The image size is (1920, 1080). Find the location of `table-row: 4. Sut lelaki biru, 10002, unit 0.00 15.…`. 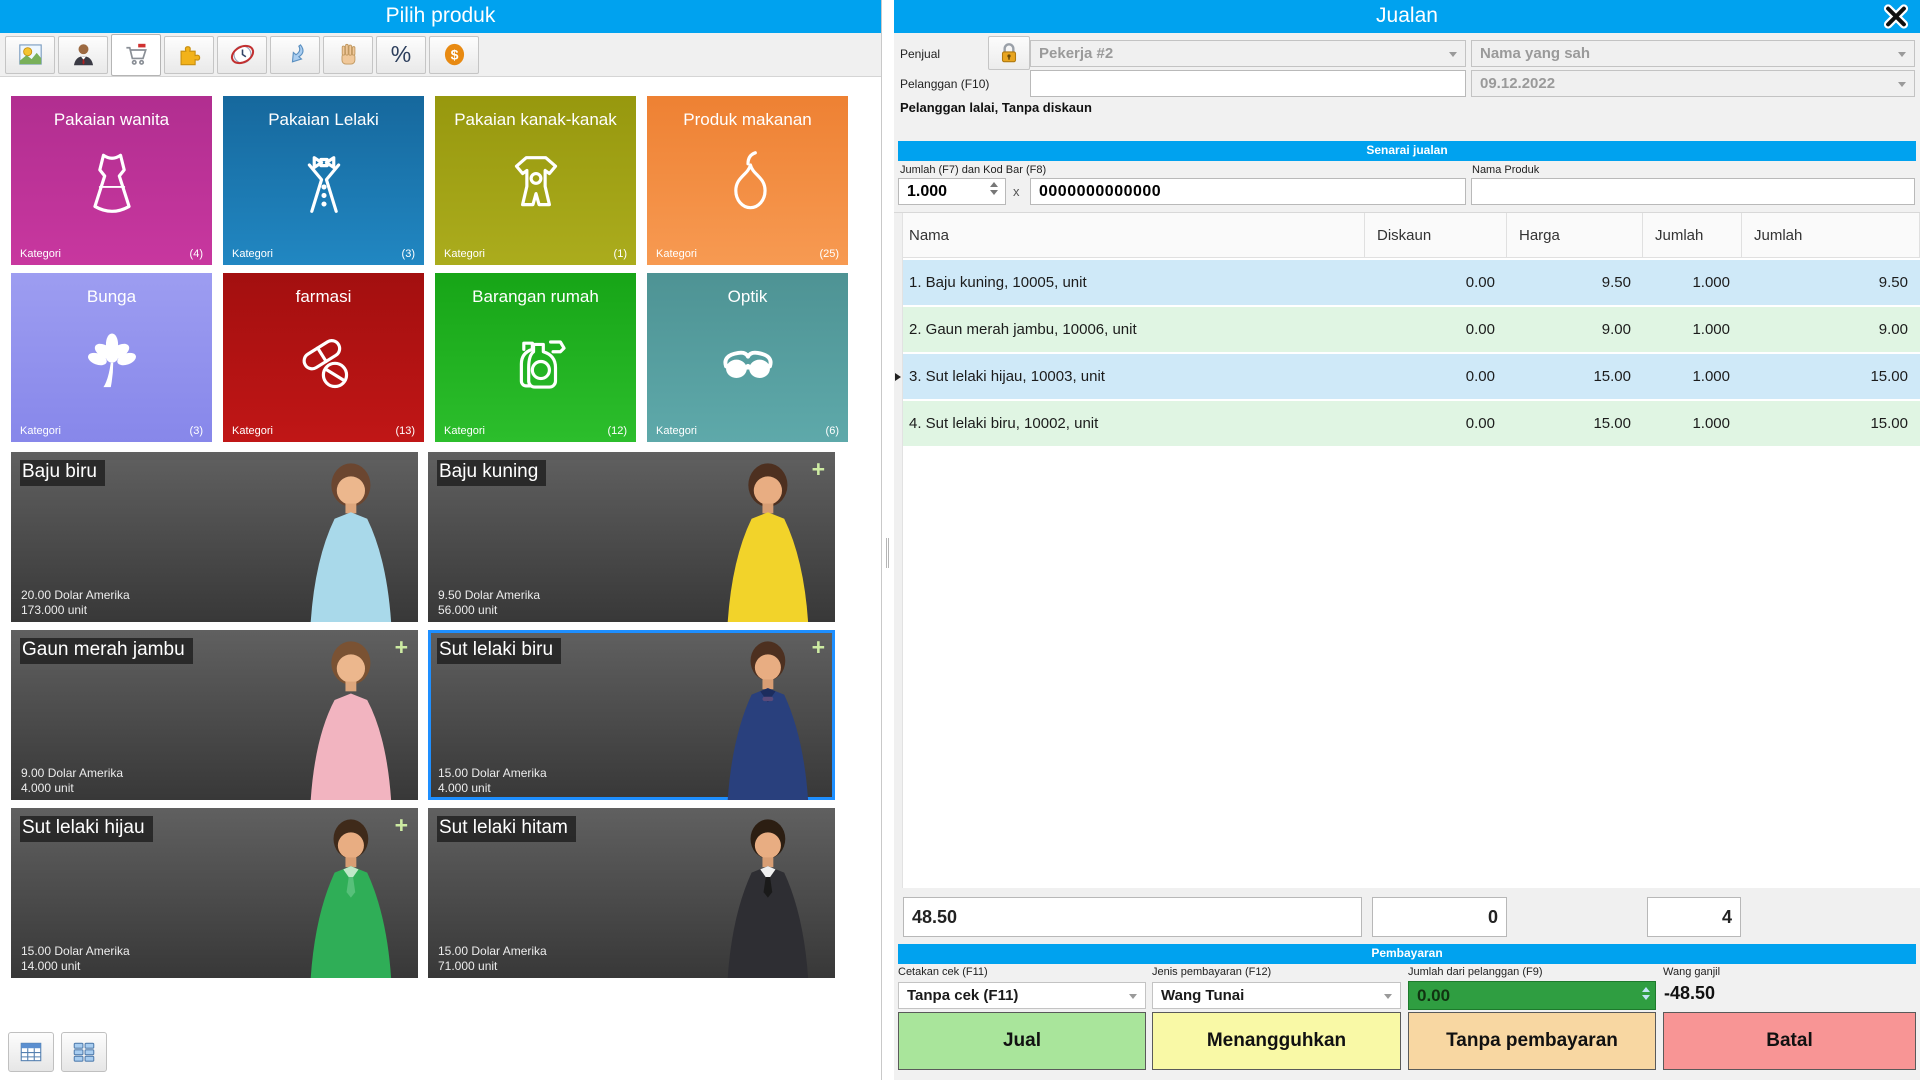

table-row: 4. Sut lelaki biru, 10002, unit 0.00 15.… is located at coordinates (1411, 423).